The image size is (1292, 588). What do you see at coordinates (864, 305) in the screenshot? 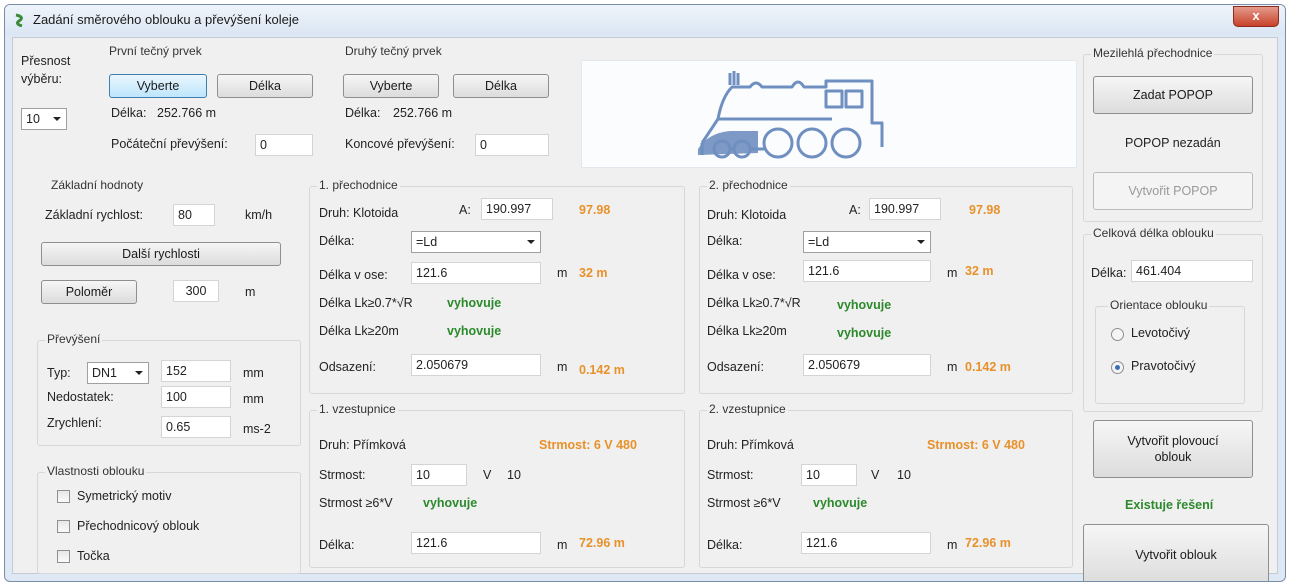
I see `transition-2-check1-result: vyhovuje` at bounding box center [864, 305].